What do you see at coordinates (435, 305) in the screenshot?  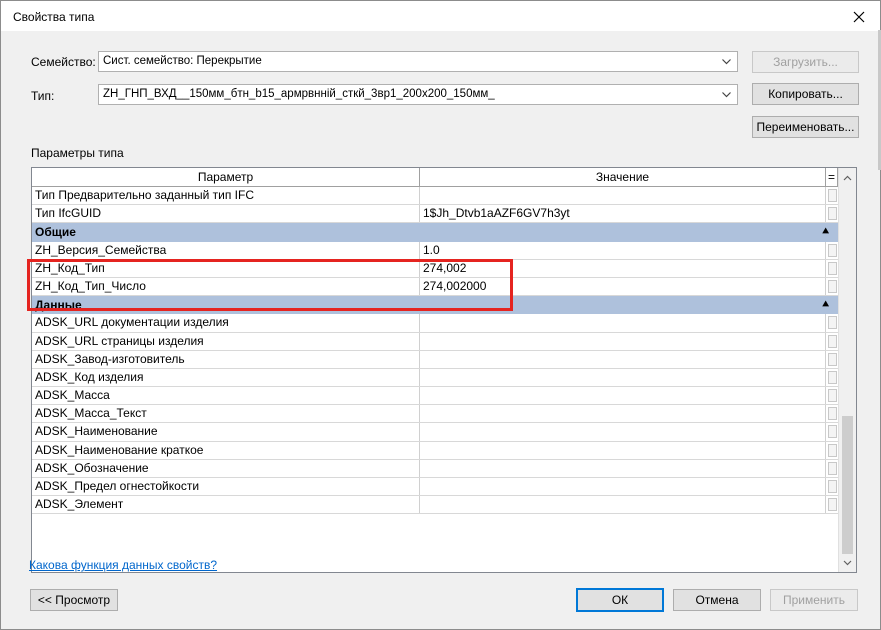 I see `group-header-data: Данные ⯅` at bounding box center [435, 305].